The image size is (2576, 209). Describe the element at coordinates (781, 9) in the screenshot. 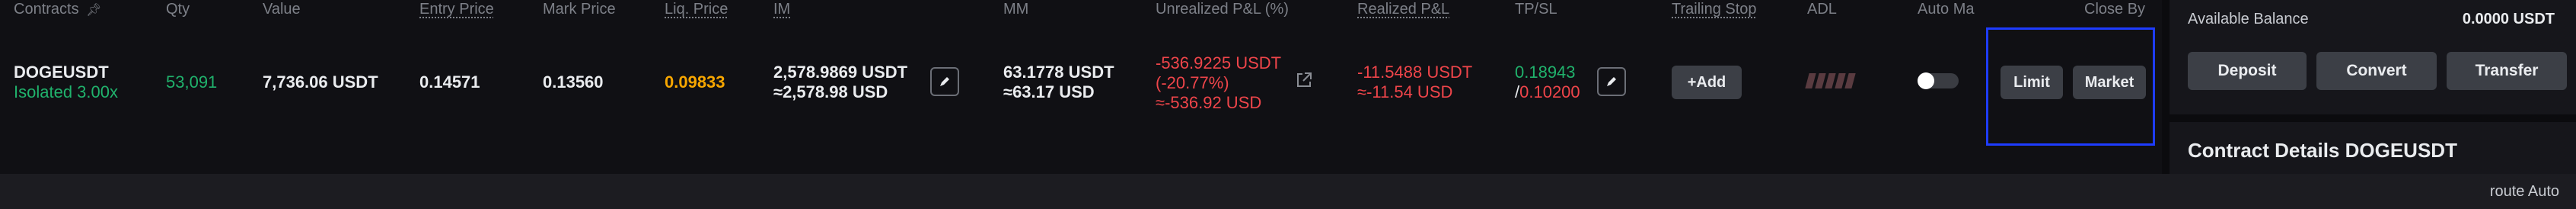

I see `header-im: IM` at that location.